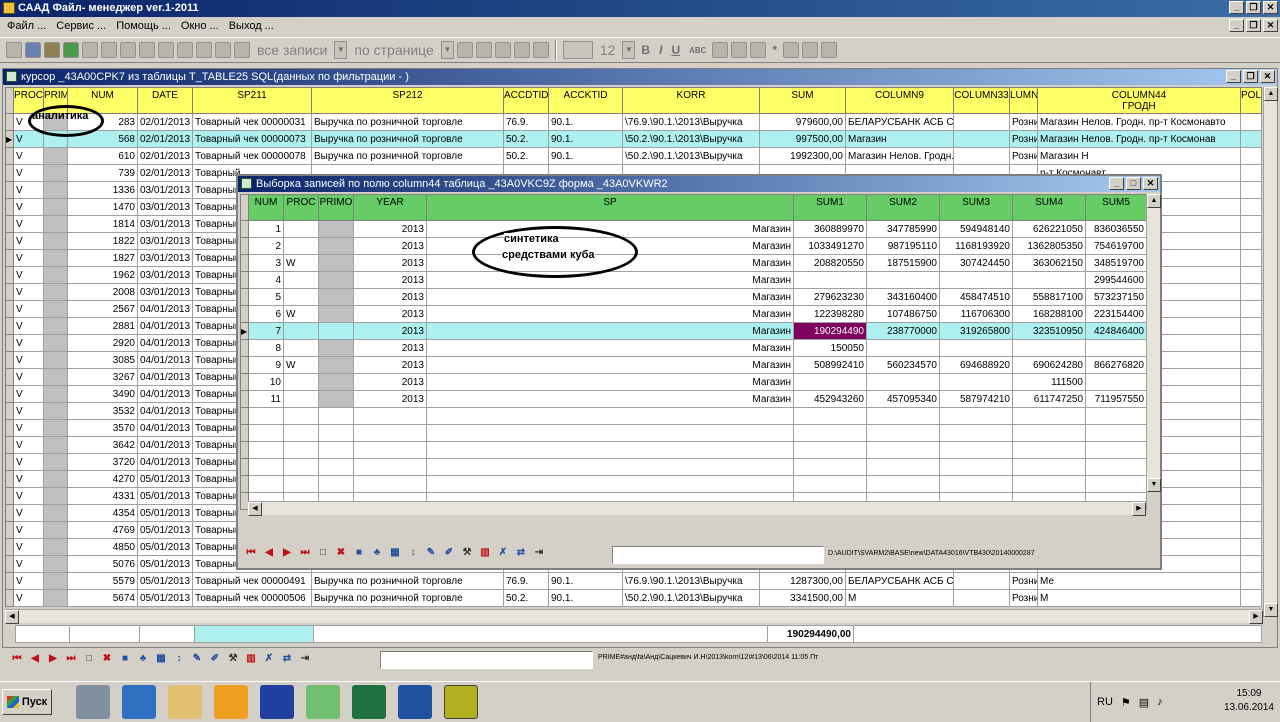 This screenshot has height=722, width=1280. I want to click on cell-s5: 836036550, so click(1116, 229).